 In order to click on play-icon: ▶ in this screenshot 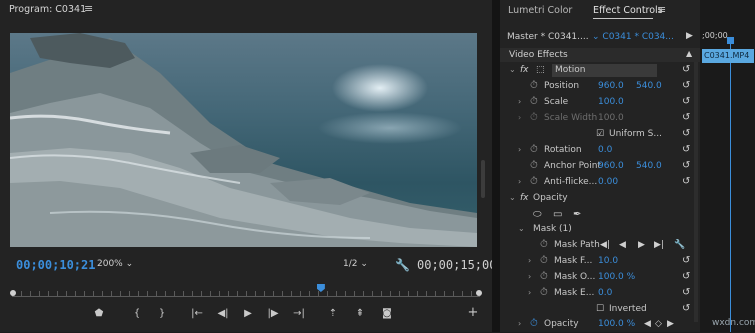, I will do `click(248, 313)`.